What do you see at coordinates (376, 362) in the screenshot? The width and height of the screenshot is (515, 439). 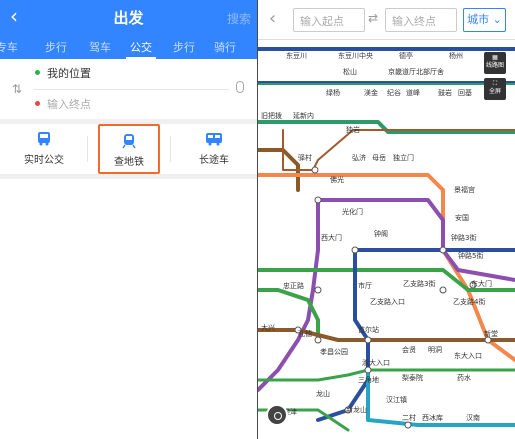 I see `station-label: 淑大入口` at bounding box center [376, 362].